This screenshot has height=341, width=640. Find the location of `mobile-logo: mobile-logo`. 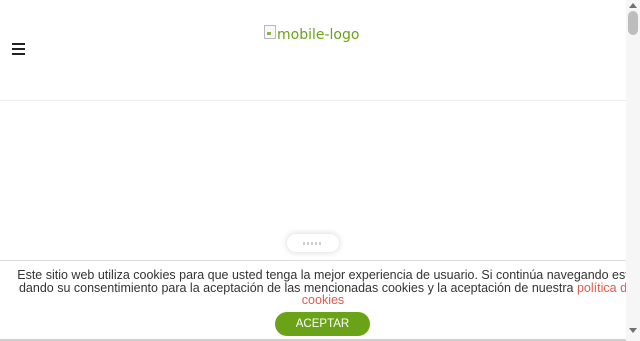

mobile-logo: mobile-logo is located at coordinates (312, 34).